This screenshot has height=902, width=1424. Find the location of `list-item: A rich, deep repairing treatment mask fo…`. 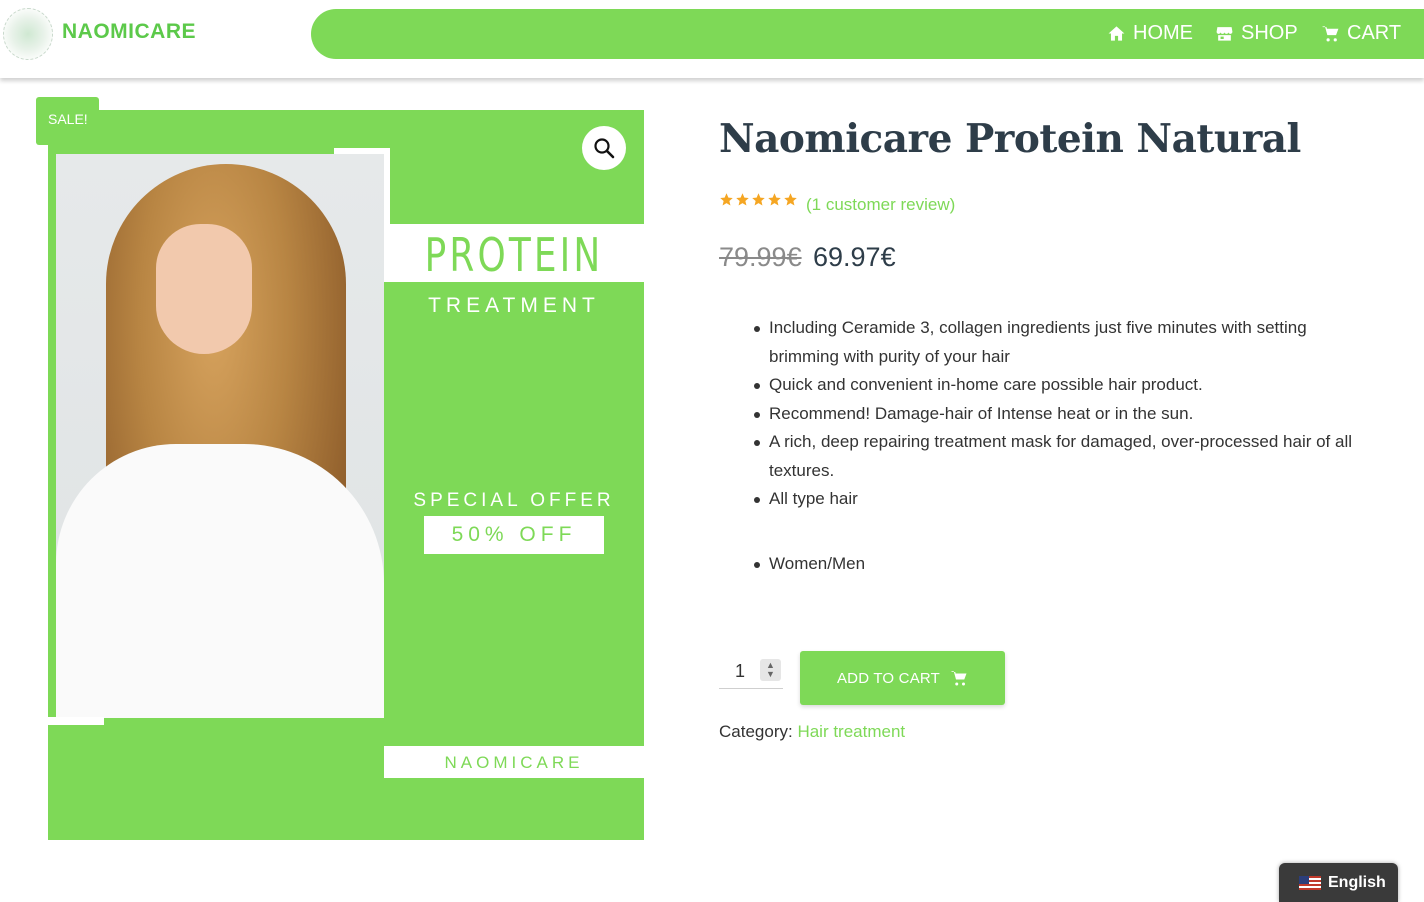

list-item: A rich, deep repairing treatment mask fo… is located at coordinates (1066, 456).